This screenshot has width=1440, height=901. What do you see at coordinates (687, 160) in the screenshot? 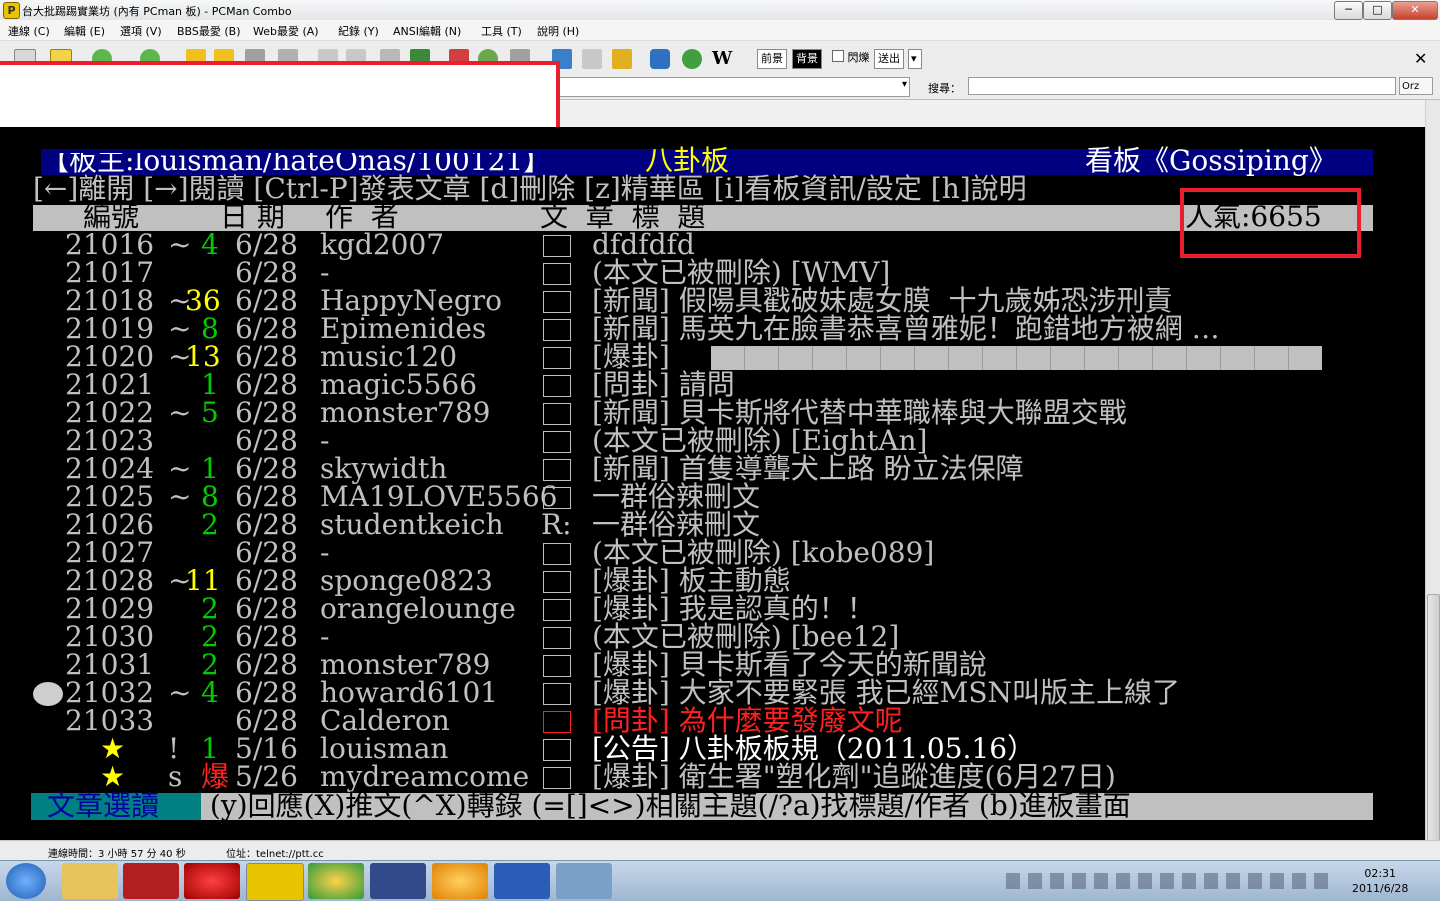
I see `board-name: 八卦板` at bounding box center [687, 160].